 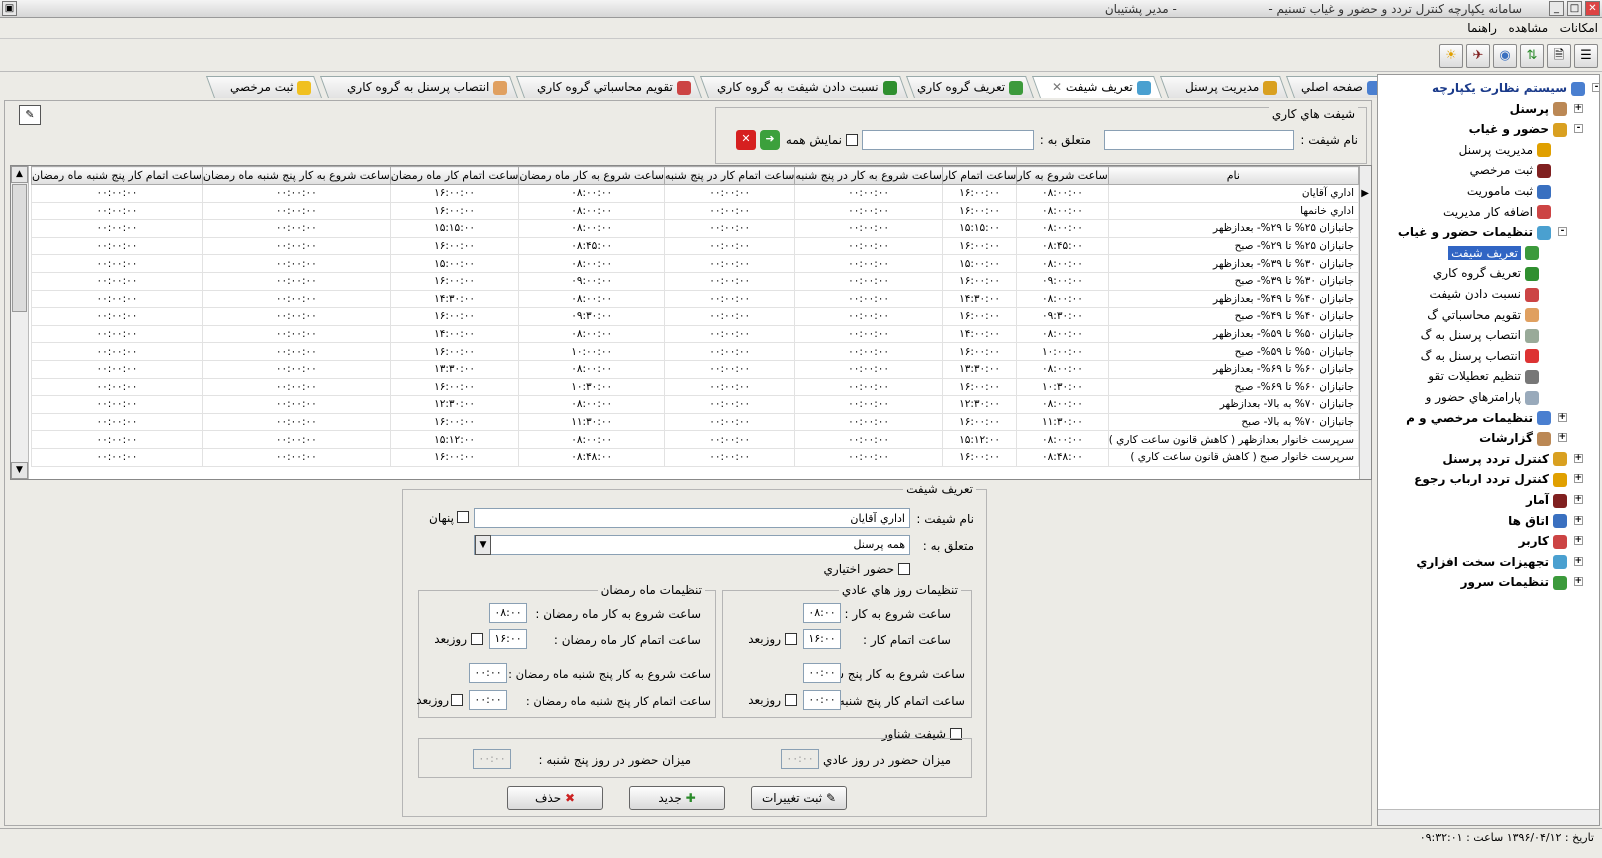 I want to click on column-header: ساعت شروع به کار در پنج شنبه, so click(x=868, y=175).